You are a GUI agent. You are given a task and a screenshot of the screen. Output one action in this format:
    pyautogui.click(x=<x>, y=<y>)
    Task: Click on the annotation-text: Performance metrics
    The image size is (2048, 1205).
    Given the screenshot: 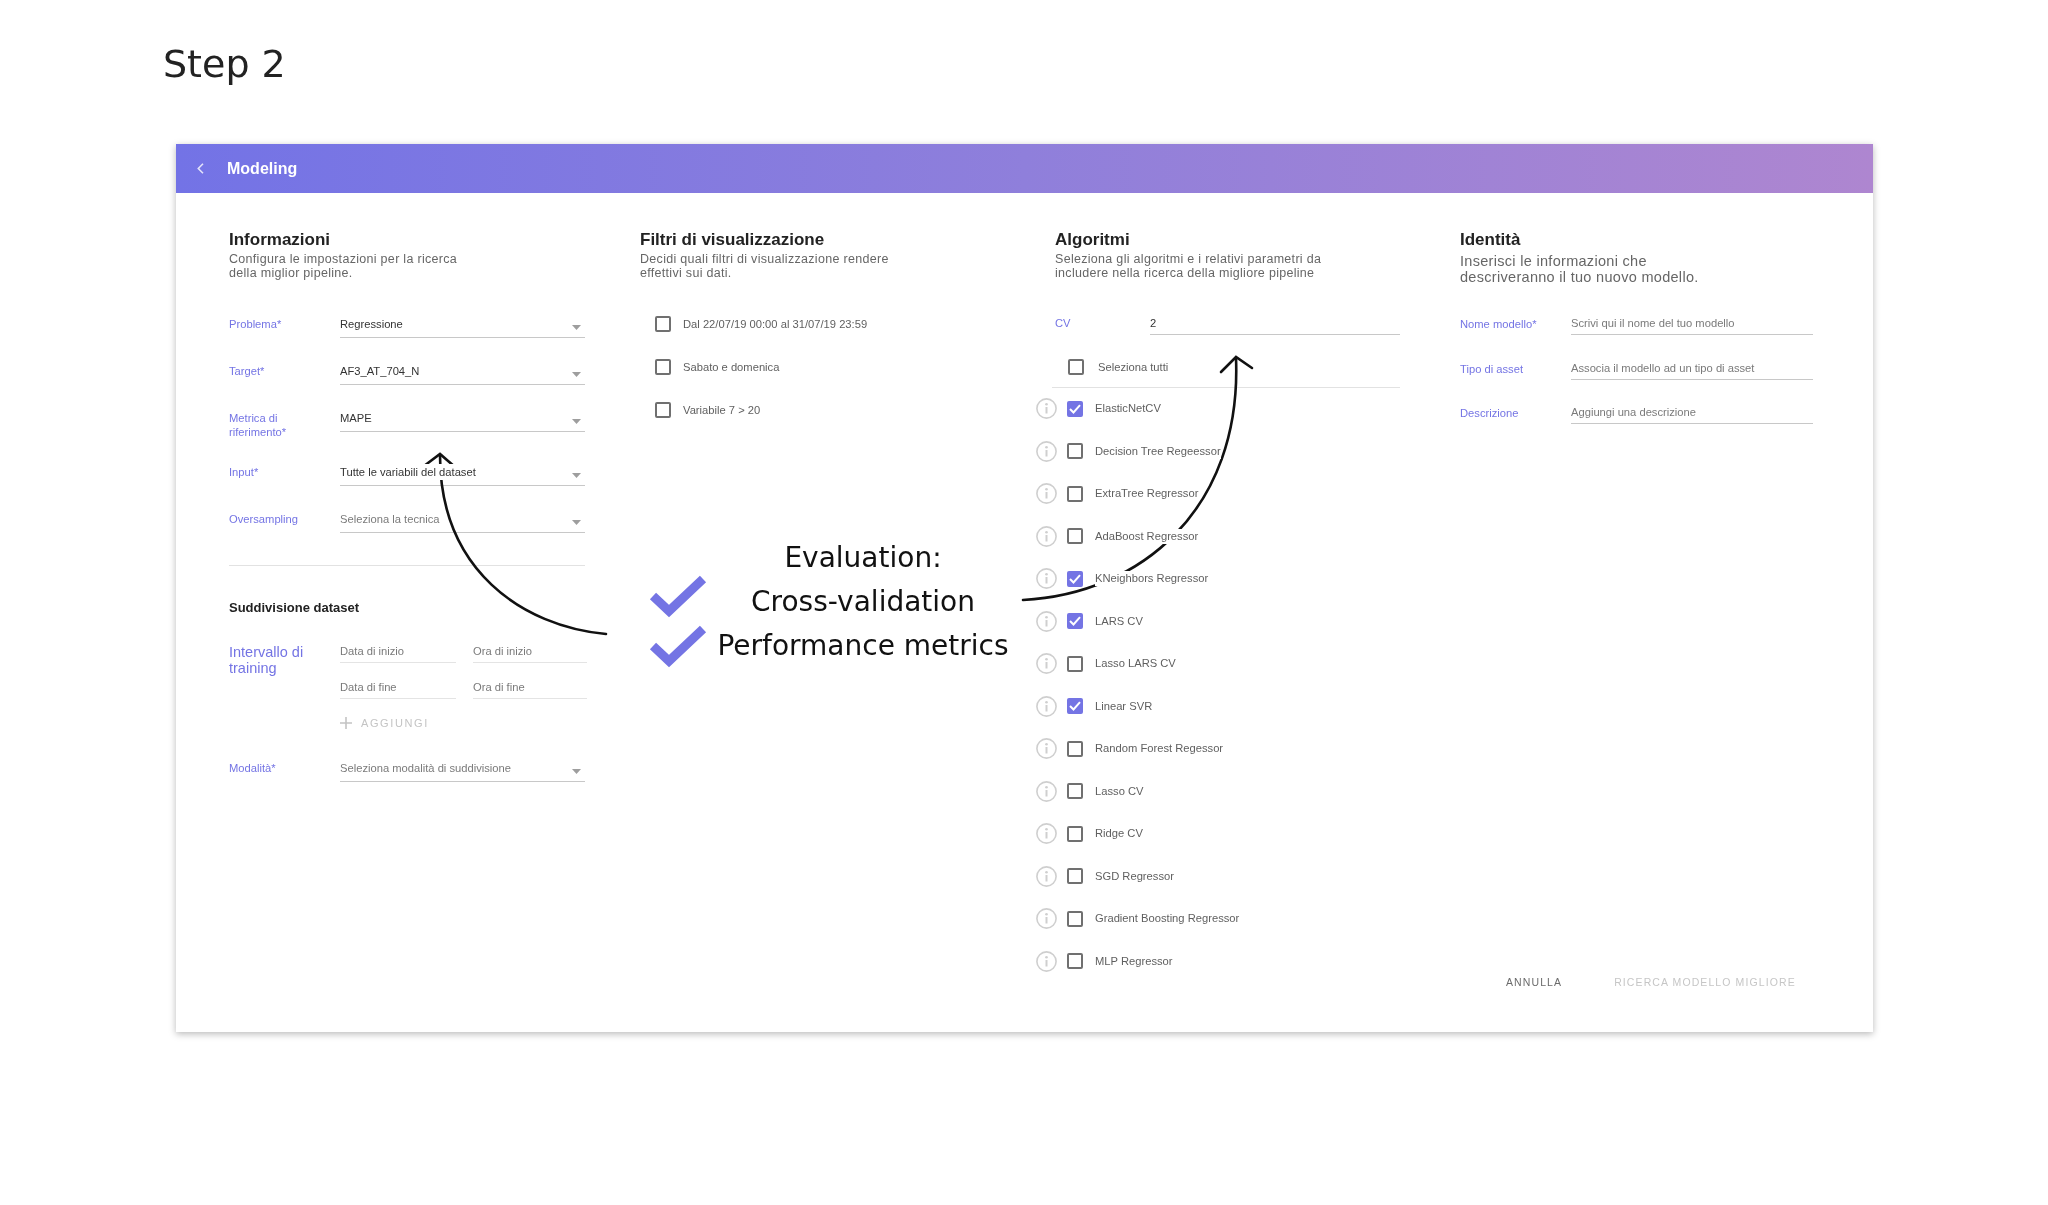 What is the action you would take?
    pyautogui.click(x=863, y=646)
    